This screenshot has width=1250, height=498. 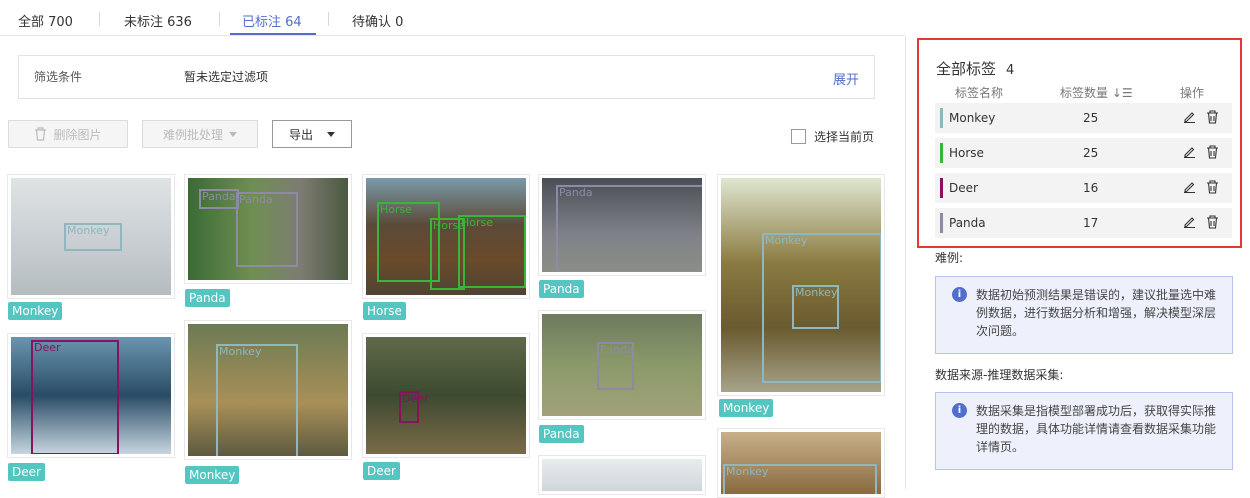 I want to click on filter-bar: 筛选条件 暂未选定过滤项 展开, so click(x=446, y=77).